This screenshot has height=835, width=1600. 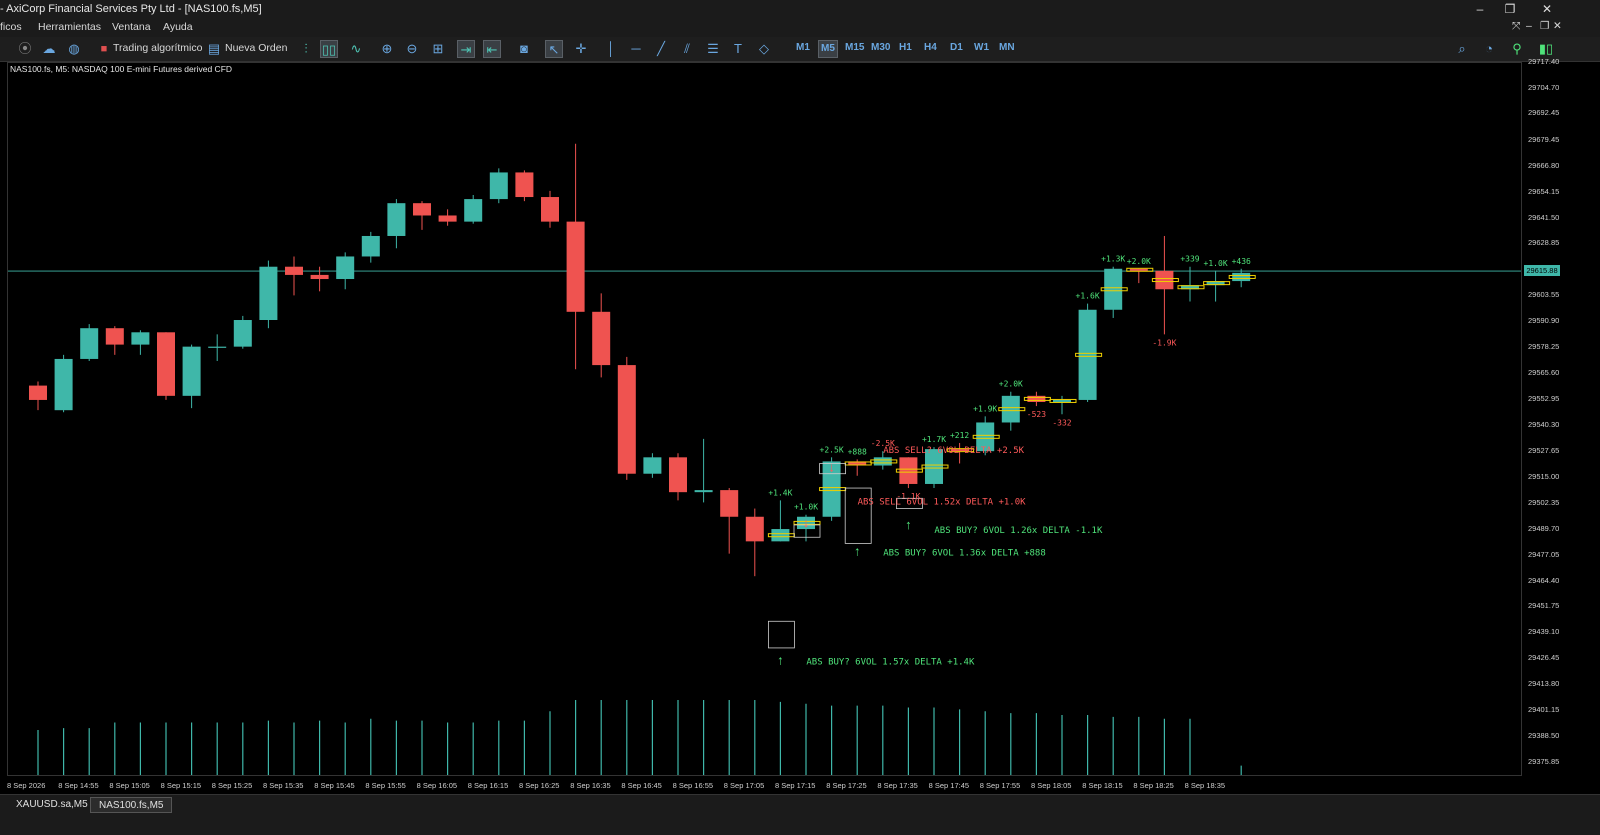 I want to click on price-tick-label: 29464.40, so click(x=1544, y=580).